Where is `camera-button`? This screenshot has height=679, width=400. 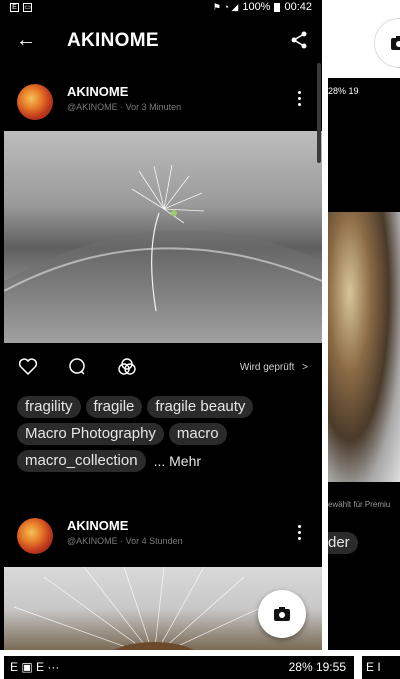
camera-button is located at coordinates (282, 614).